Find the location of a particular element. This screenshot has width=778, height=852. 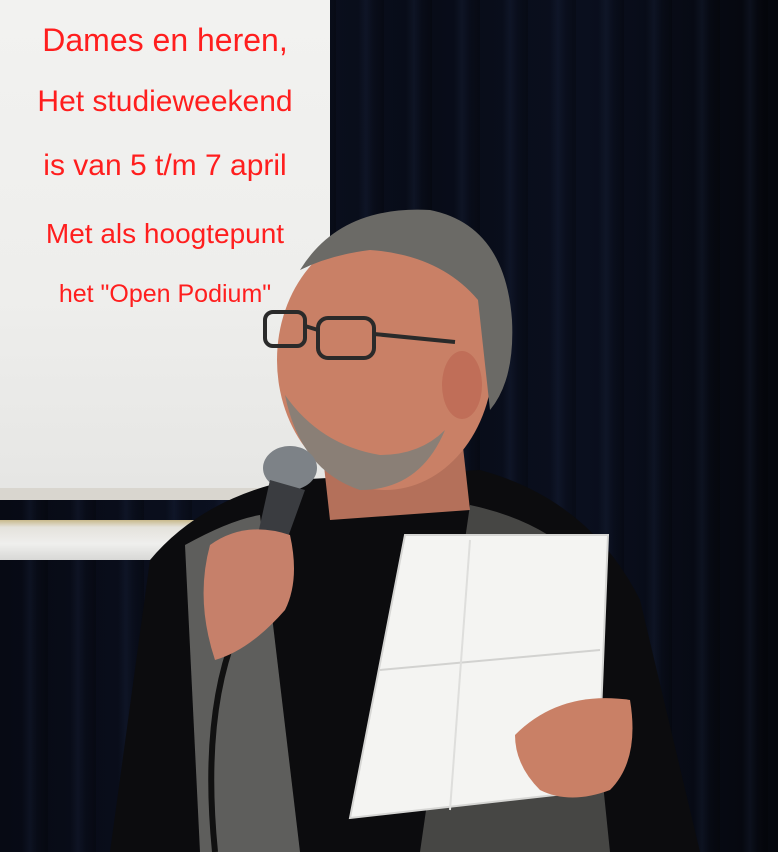

caption-line-3: is van 5 t/m 7 april is located at coordinates (165, 165).